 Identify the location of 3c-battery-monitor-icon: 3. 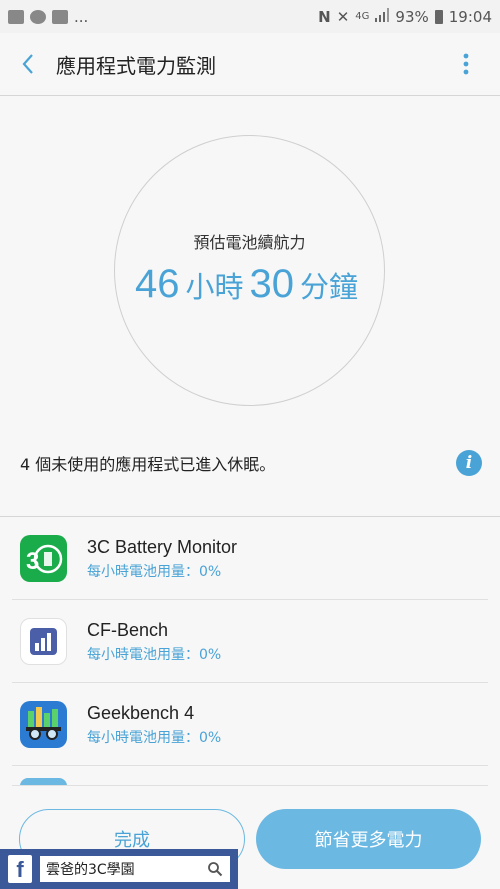
(43, 558).